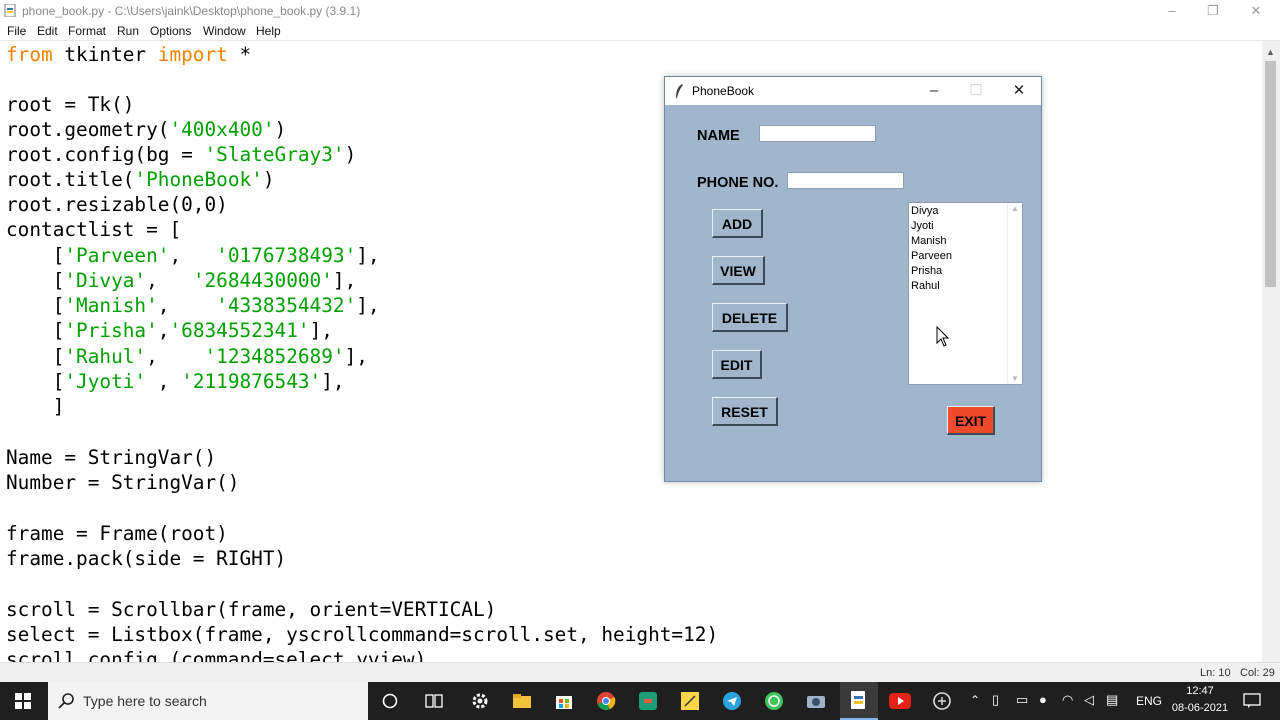 Image resolution: width=1280 pixels, height=720 pixels. What do you see at coordinates (1112, 700) in the screenshot?
I see `keyboard-icon: ▤` at bounding box center [1112, 700].